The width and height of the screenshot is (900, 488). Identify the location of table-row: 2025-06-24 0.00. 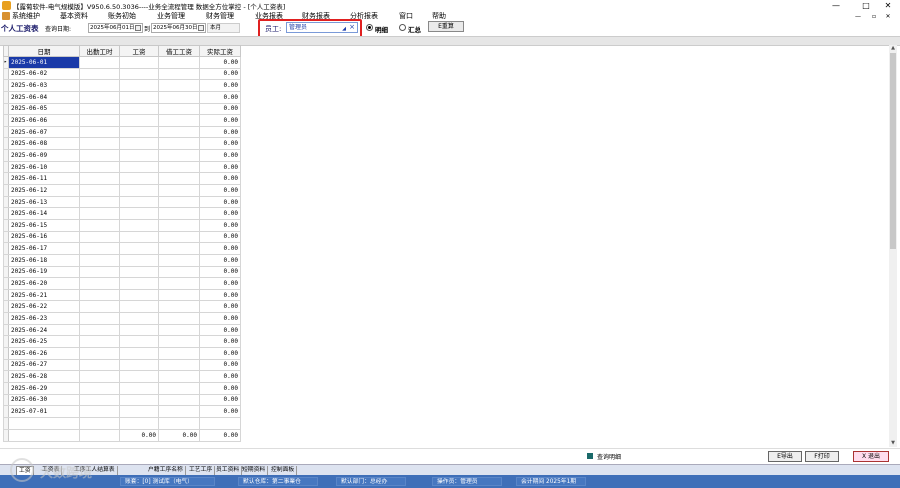
(122, 330).